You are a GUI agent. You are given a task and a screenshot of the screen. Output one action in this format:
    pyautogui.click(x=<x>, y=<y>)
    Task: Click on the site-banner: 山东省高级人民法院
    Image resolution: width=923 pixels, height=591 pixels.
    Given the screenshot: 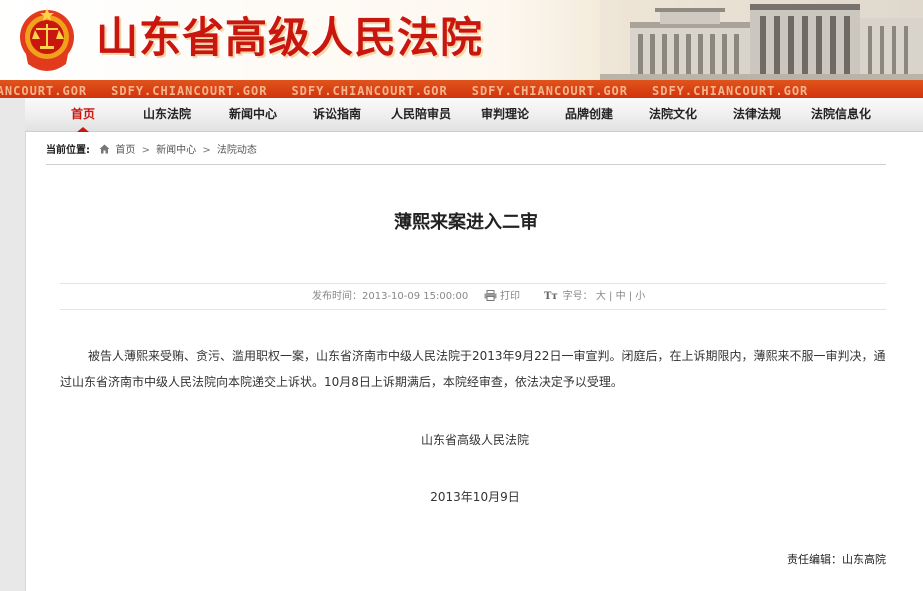 What is the action you would take?
    pyautogui.click(x=461, y=40)
    